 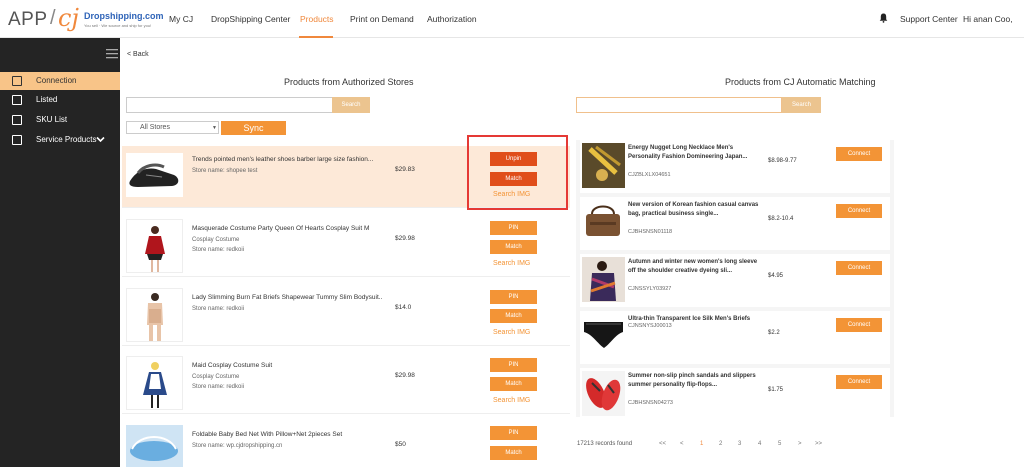 I want to click on user-greeting: Hi anan Coo,, so click(x=988, y=19).